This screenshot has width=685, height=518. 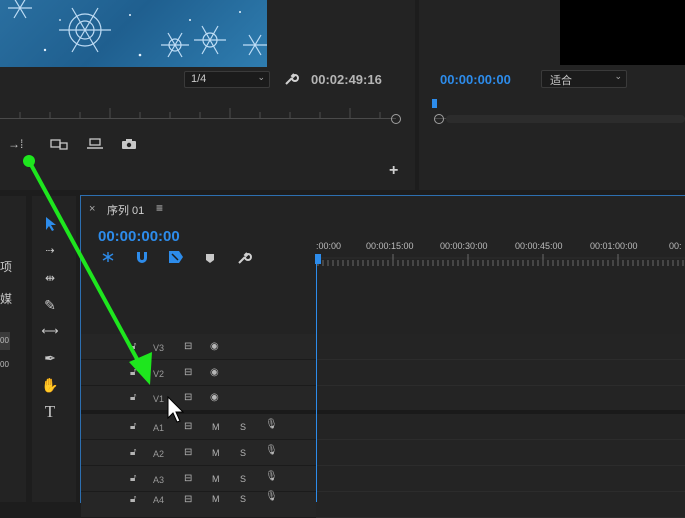 I want to click on source-timecode: 00:02:49:16, so click(x=346, y=79).